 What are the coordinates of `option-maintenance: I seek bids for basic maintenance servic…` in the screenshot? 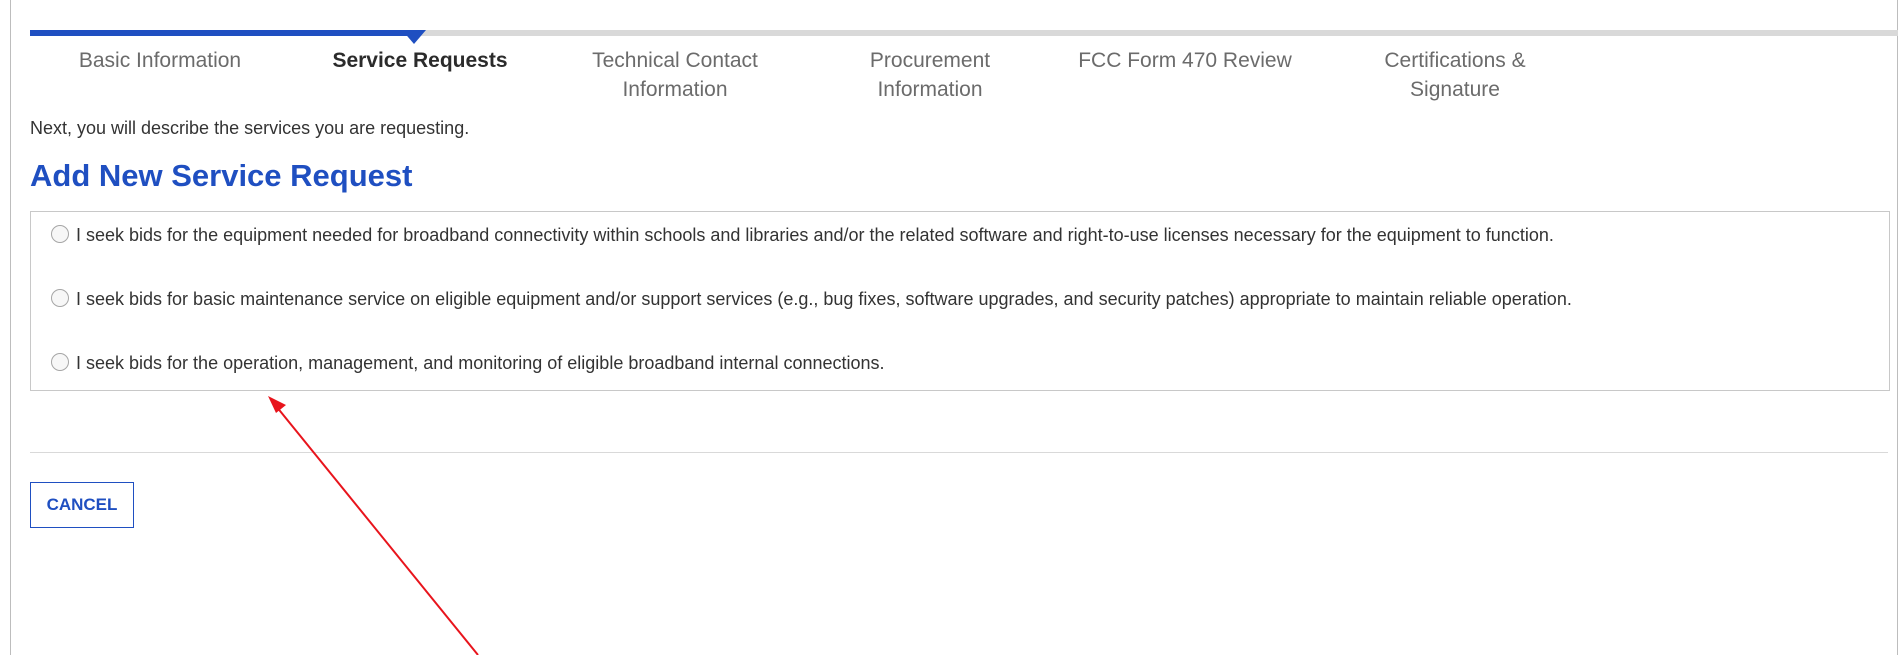 It's located at (943, 299).